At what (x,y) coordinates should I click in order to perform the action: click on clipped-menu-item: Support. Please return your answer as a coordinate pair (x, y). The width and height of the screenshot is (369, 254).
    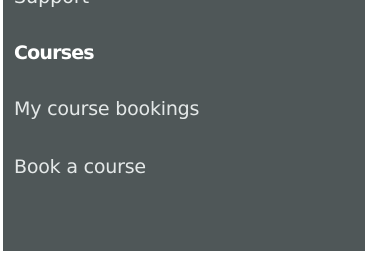
    Looking at the image, I should click on (51, 4).